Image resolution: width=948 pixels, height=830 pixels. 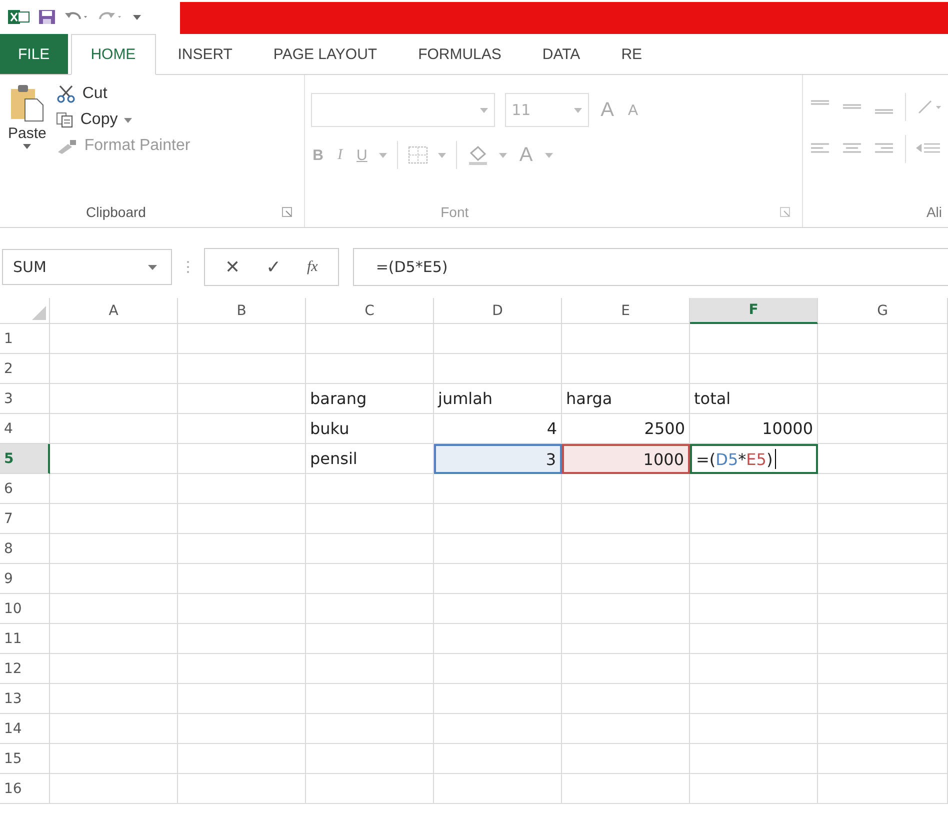 What do you see at coordinates (27, 138) in the screenshot?
I see `paste-button: Paste` at bounding box center [27, 138].